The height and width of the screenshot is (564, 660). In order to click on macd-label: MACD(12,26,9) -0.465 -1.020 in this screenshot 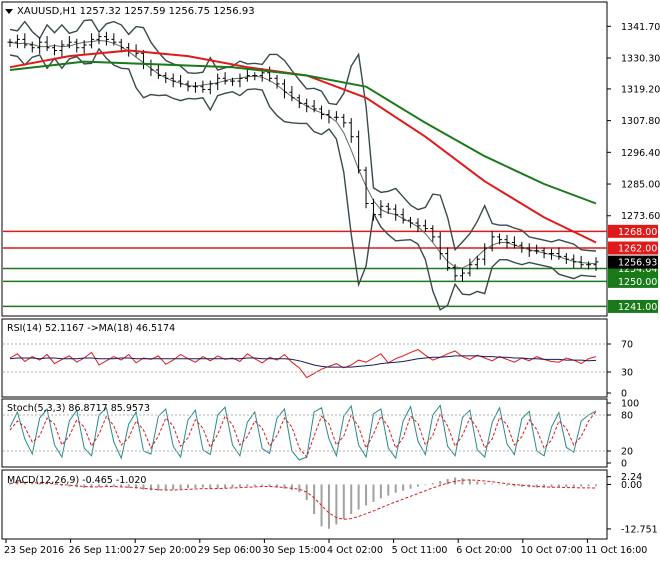, I will do `click(76, 480)`.